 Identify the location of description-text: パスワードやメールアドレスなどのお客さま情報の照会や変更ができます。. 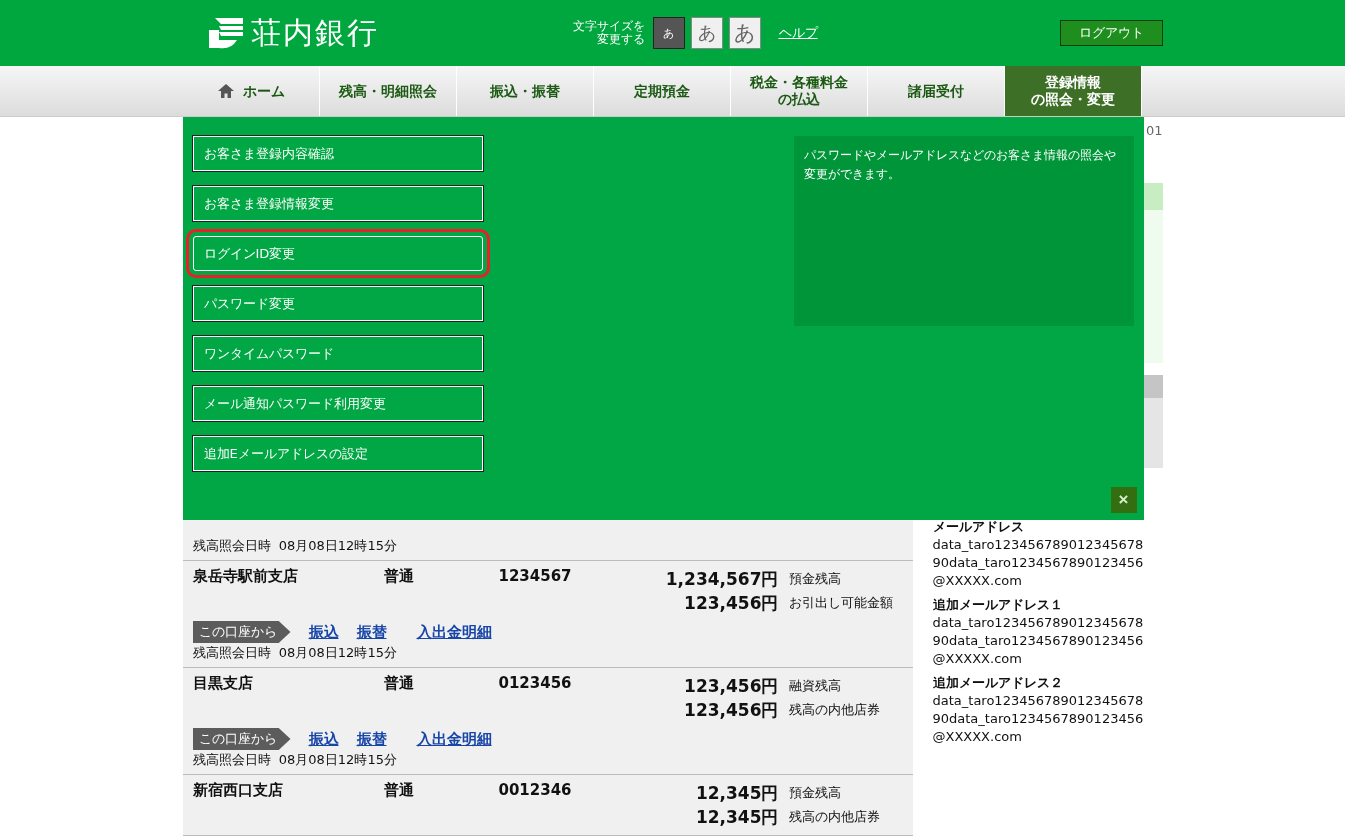
(960, 165).